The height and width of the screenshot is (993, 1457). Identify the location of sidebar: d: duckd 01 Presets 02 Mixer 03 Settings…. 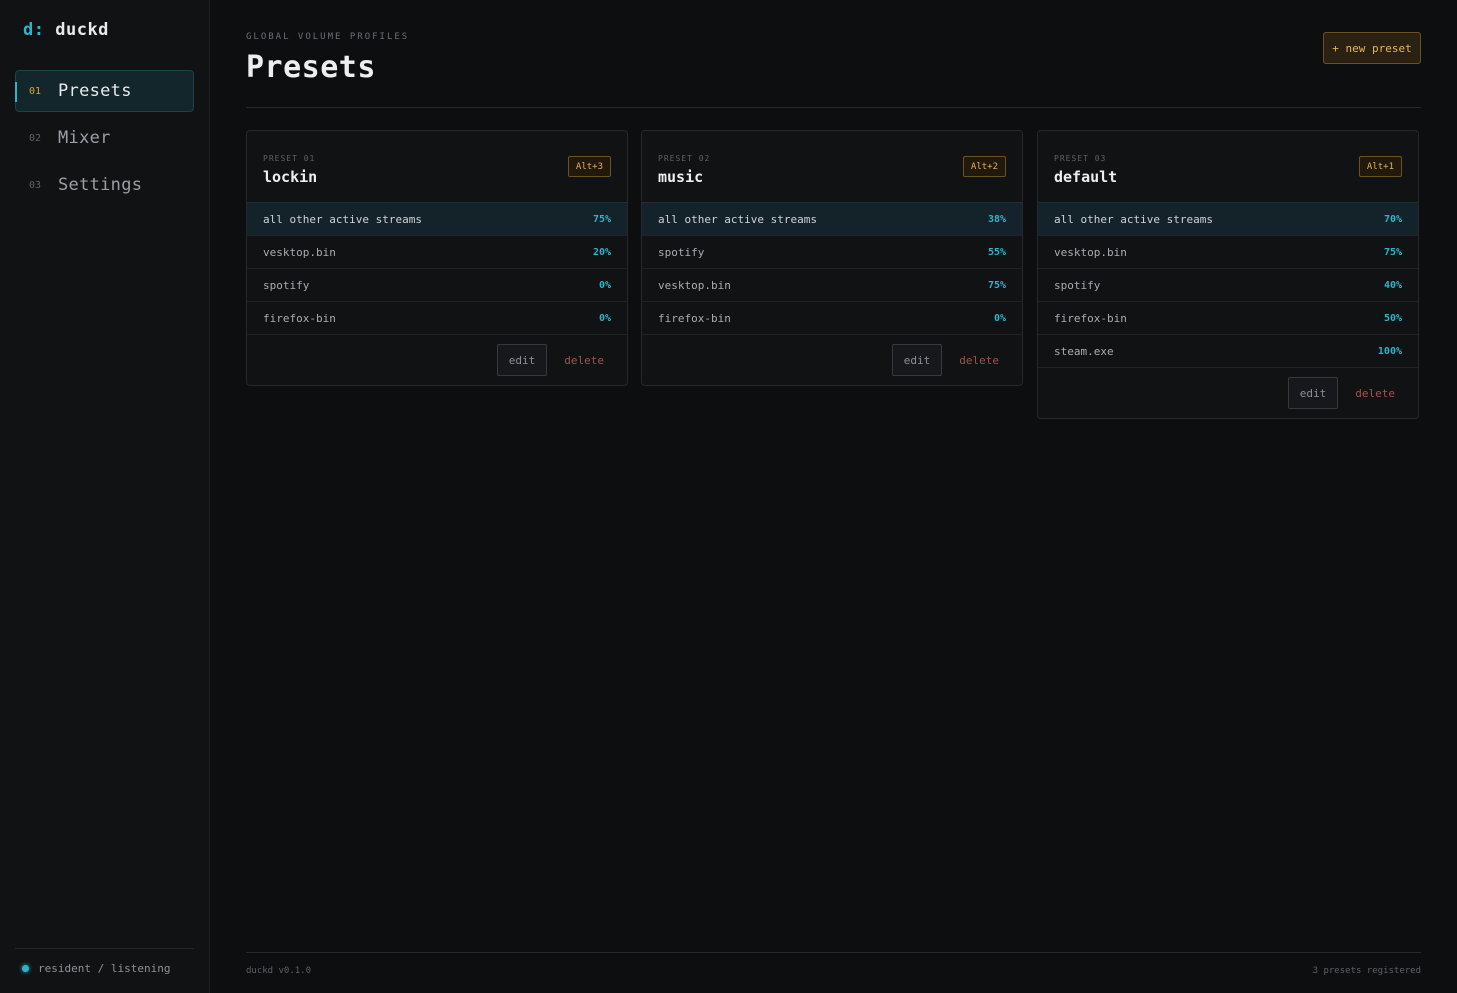
(105, 496).